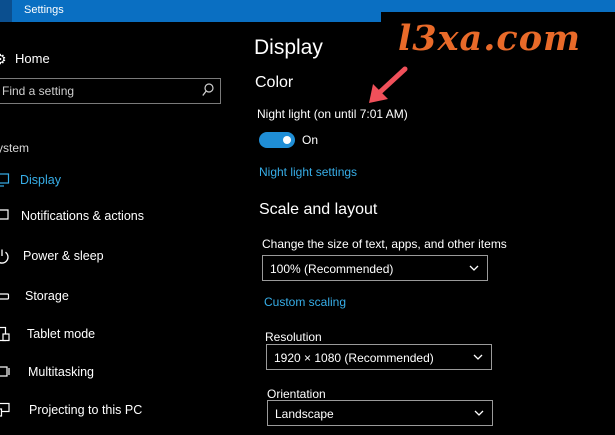  Describe the element at coordinates (380, 413) in the screenshot. I see `orientation-dropdown: Landscape` at that location.